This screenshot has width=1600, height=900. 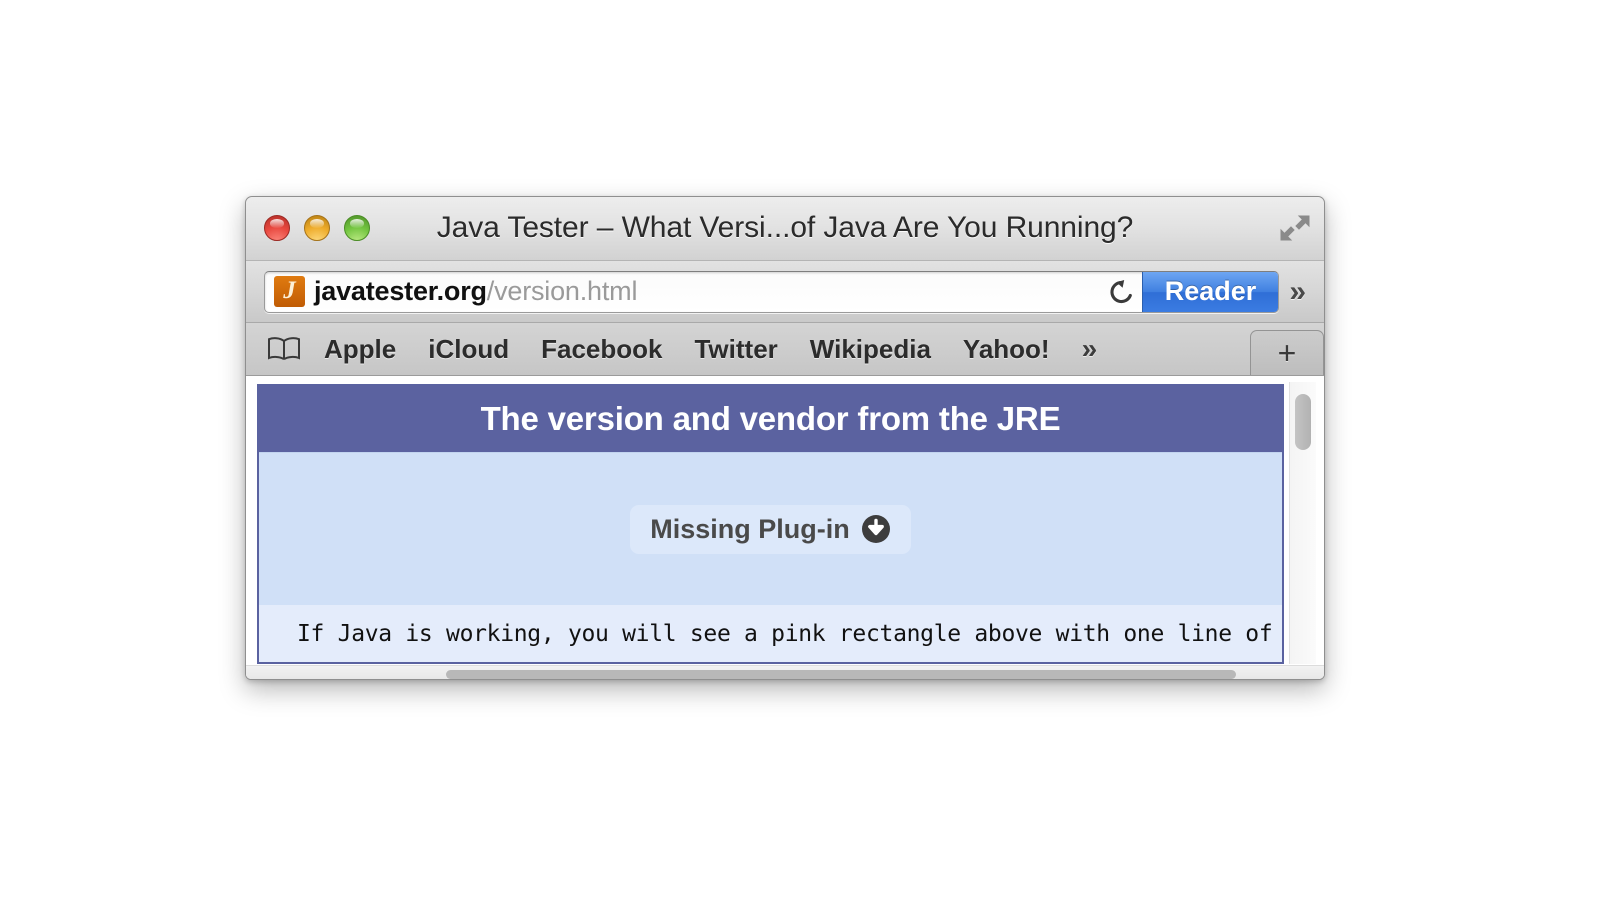 What do you see at coordinates (841, 674) in the screenshot?
I see `horizontal-scrollbar-thumb` at bounding box center [841, 674].